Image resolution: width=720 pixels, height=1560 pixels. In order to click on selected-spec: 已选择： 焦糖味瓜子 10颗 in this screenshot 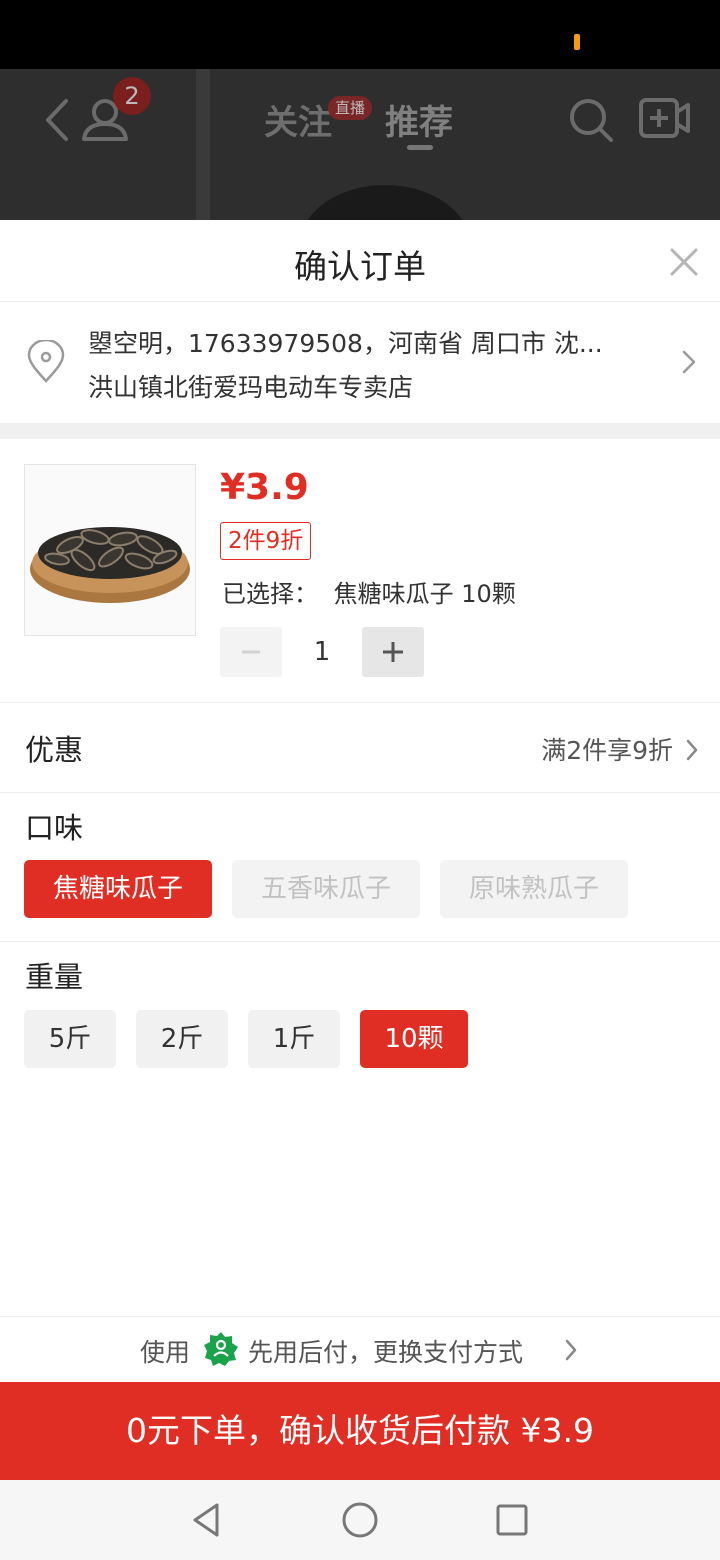, I will do `click(369, 591)`.